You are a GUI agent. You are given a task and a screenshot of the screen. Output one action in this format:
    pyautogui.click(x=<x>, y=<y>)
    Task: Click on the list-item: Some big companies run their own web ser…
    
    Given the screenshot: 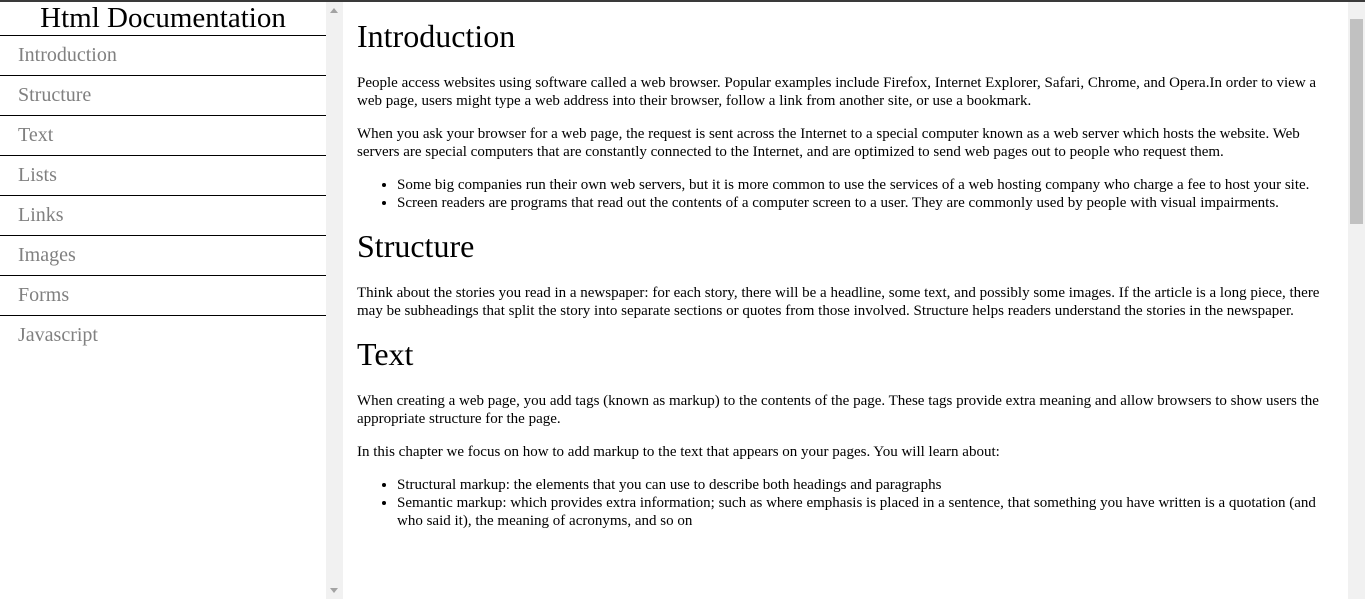 What is the action you would take?
    pyautogui.click(x=865, y=185)
    